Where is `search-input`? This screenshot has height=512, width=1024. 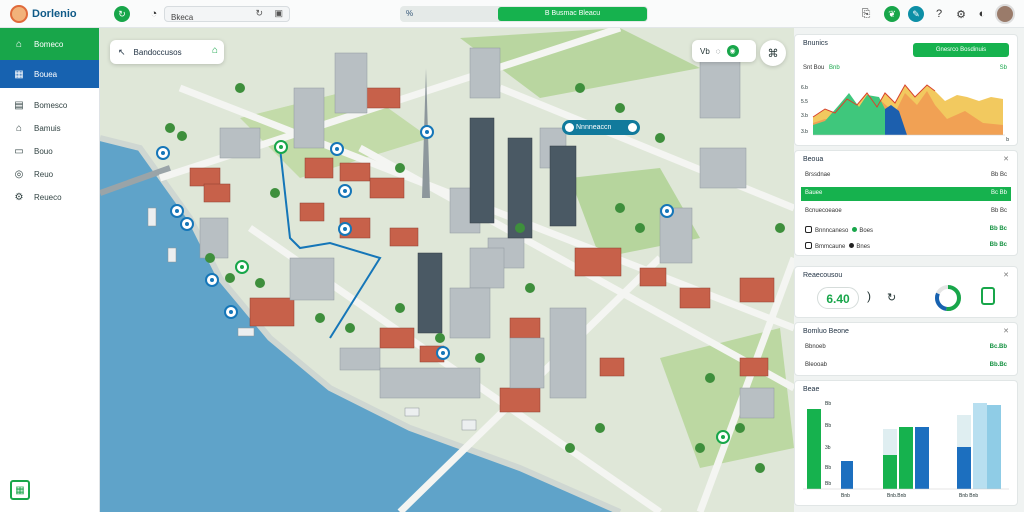 search-input is located at coordinates (205, 17).